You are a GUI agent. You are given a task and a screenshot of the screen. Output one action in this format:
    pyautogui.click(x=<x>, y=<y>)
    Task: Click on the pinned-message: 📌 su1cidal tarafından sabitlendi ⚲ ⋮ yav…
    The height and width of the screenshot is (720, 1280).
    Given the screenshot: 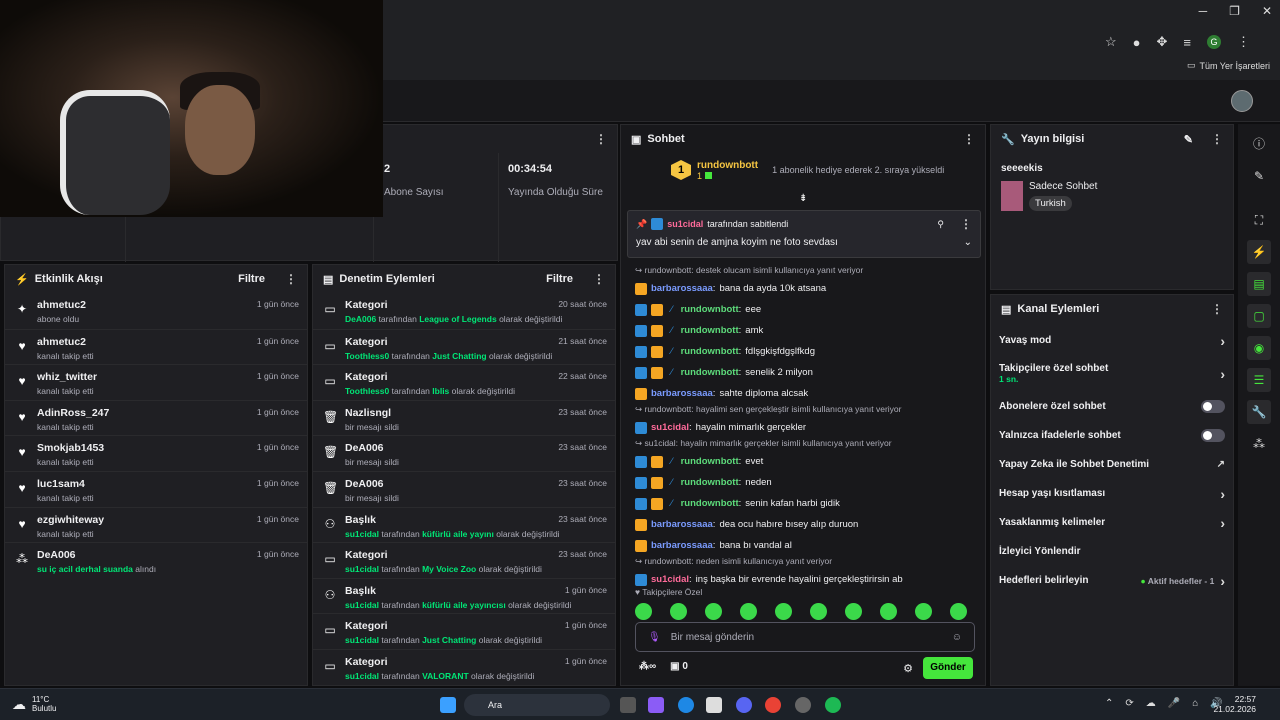 What is the action you would take?
    pyautogui.click(x=804, y=234)
    